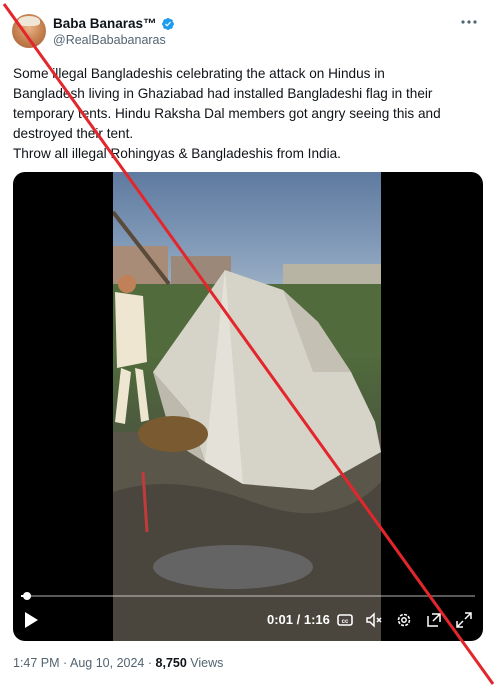 The width and height of the screenshot is (497, 687). I want to click on svg-text: cc, so click(345, 622).